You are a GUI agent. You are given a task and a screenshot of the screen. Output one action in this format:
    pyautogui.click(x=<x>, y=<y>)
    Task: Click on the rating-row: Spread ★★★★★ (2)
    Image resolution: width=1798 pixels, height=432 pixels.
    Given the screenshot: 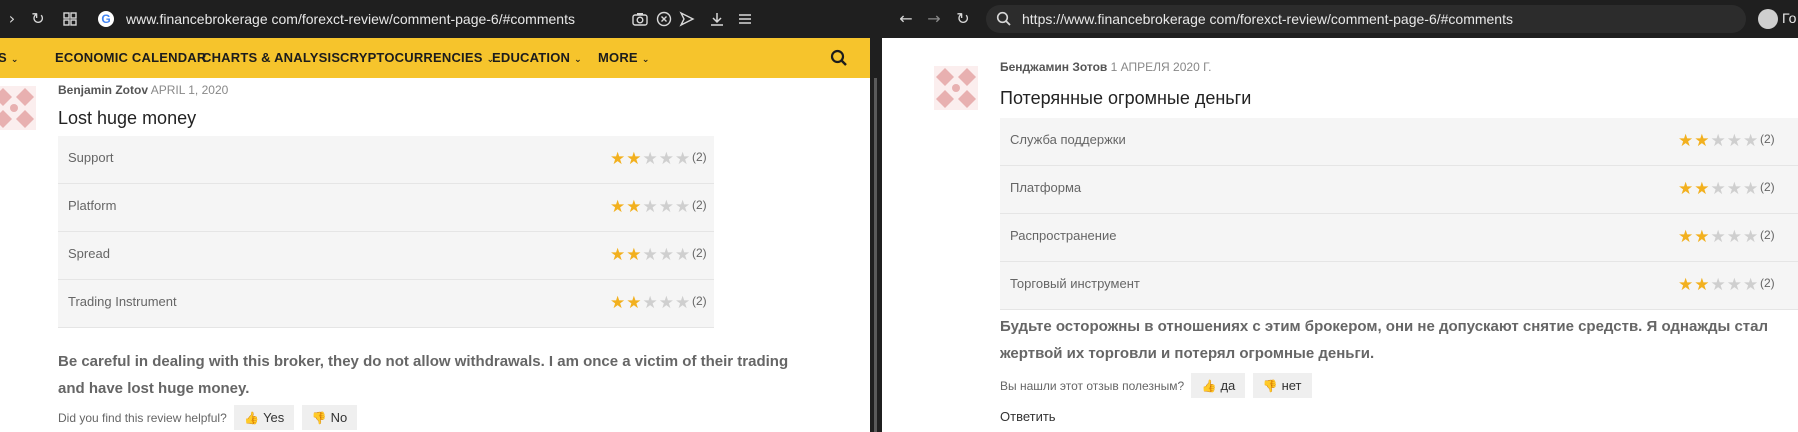 What is the action you would take?
    pyautogui.click(x=386, y=256)
    